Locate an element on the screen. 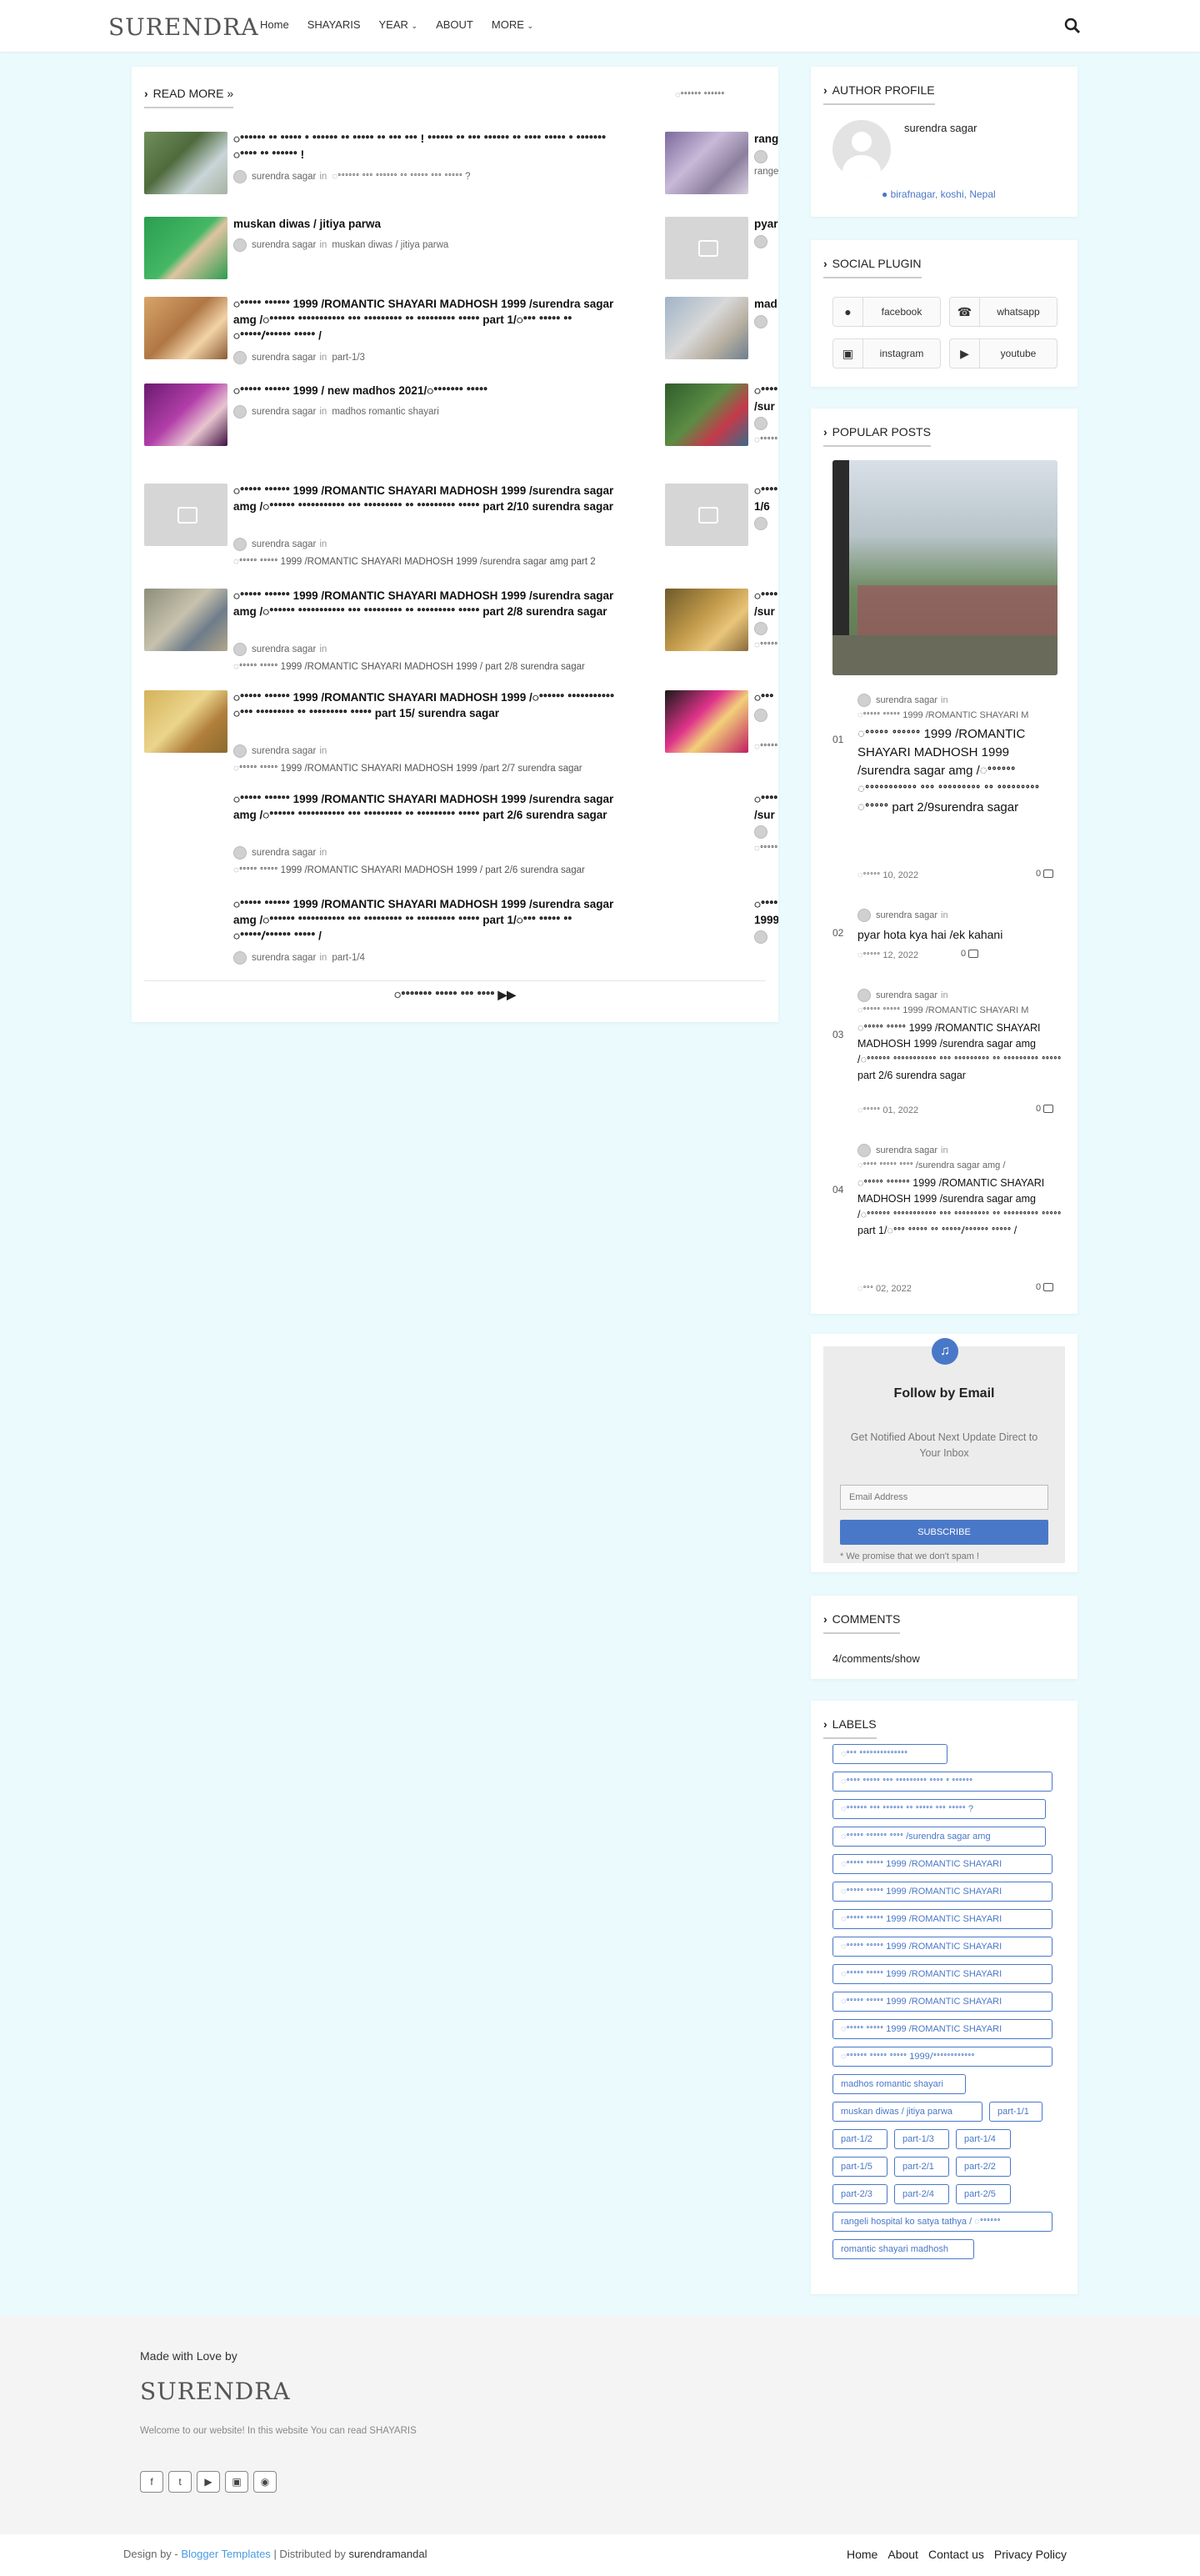 Image resolution: width=1200 pixels, height=2576 pixels. footer-logo: SURENDRA is located at coordinates (215, 2391).